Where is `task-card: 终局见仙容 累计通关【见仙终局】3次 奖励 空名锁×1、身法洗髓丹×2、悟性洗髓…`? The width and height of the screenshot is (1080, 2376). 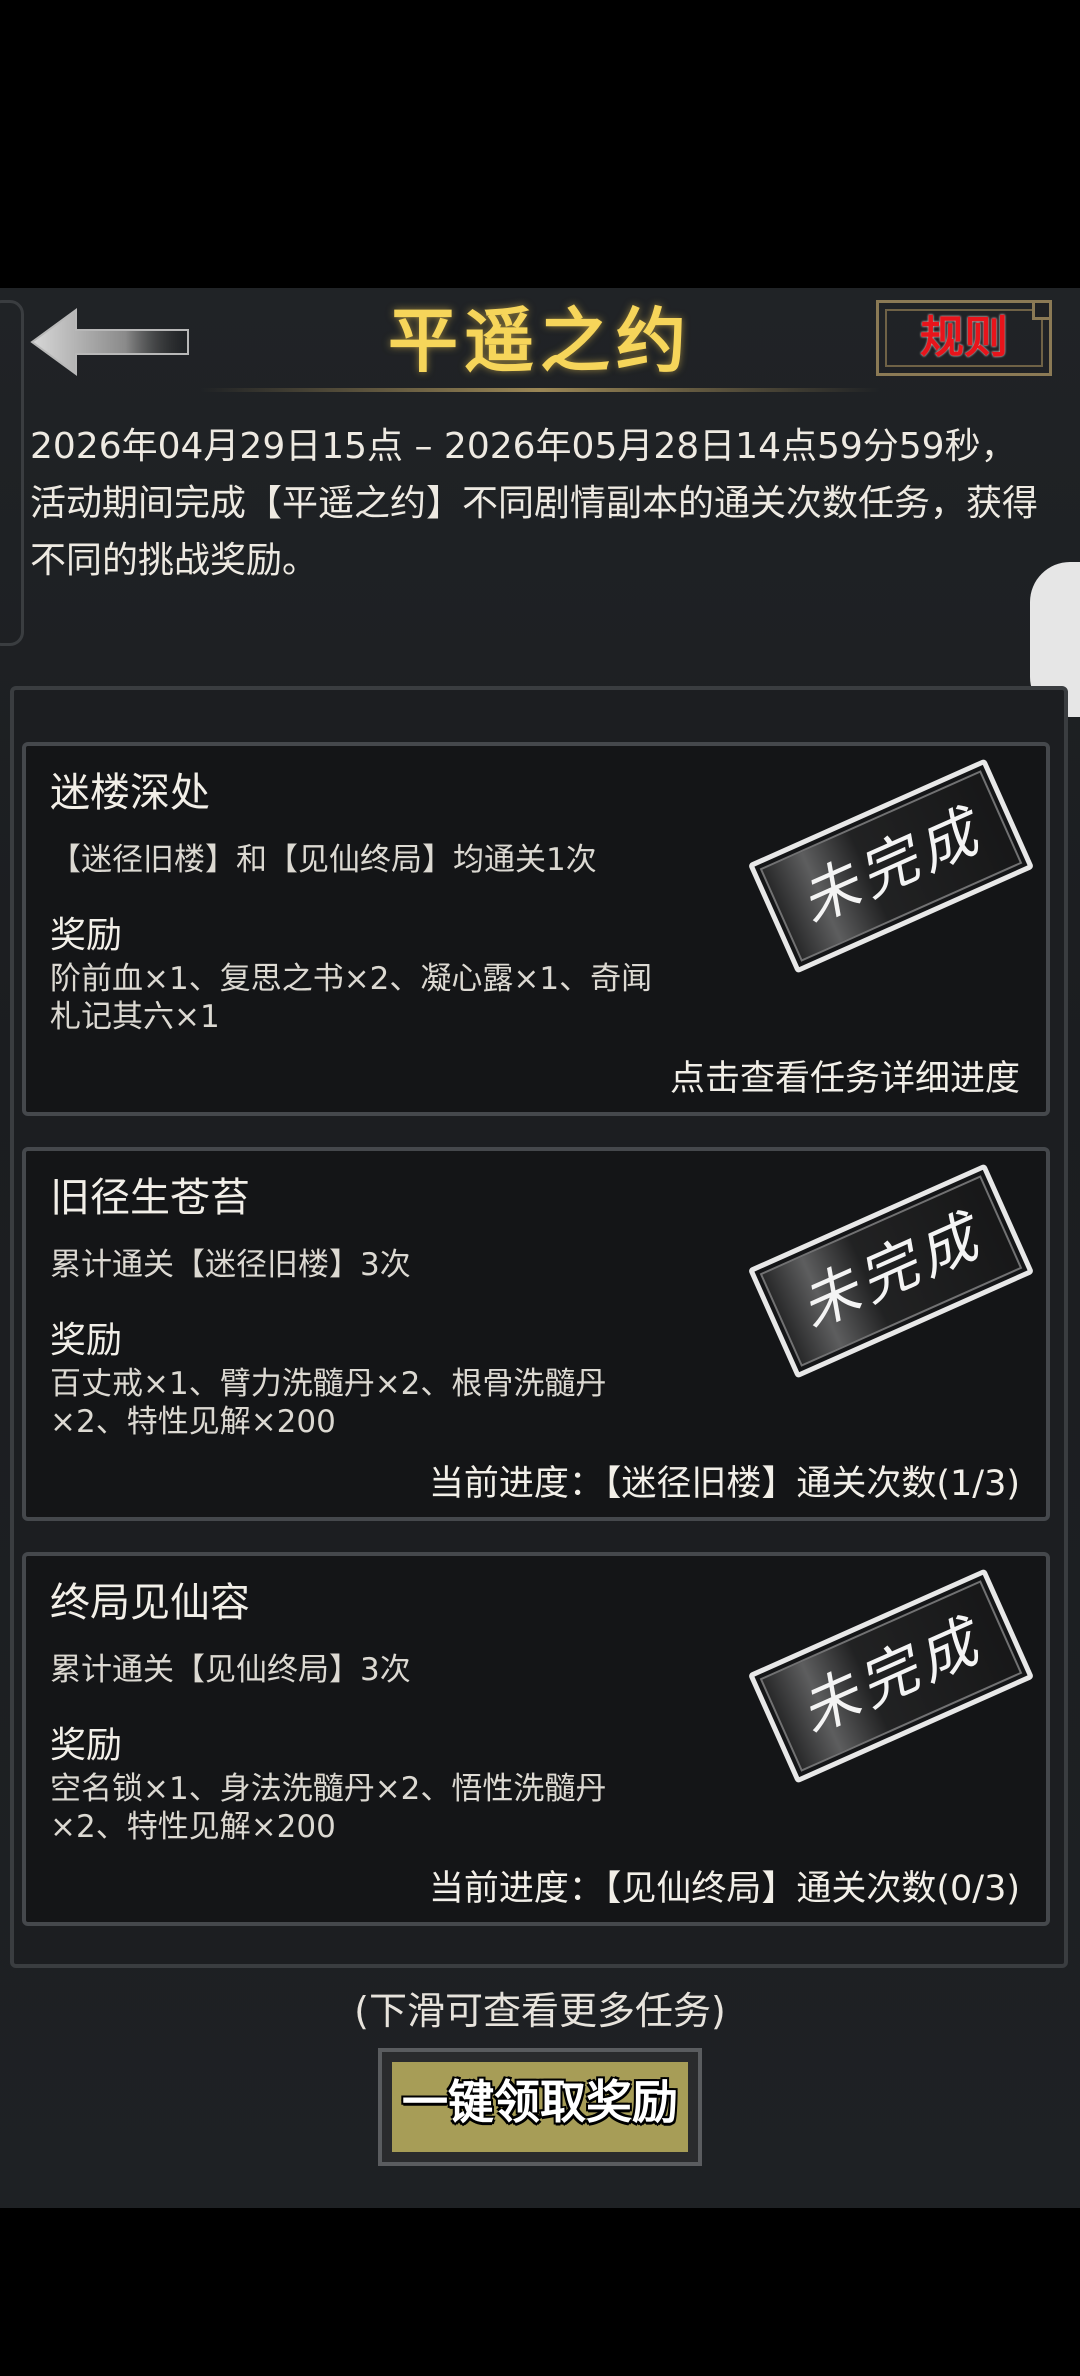
task-card: 终局见仙容 累计通关【见仙终局】3次 奖励 空名锁×1、身法洗髓丹×2、悟性洗髓… is located at coordinates (536, 1739).